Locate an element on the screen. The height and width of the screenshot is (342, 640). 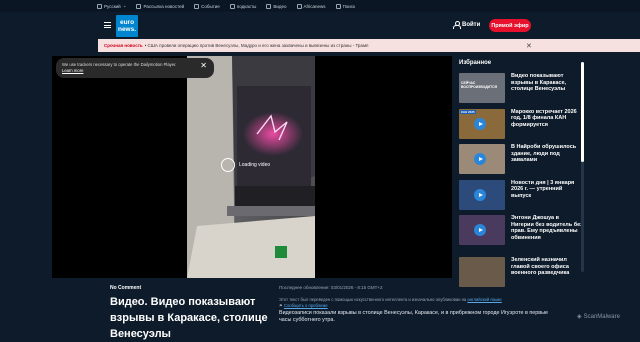
africanews-icon is located at coordinates (299, 6).